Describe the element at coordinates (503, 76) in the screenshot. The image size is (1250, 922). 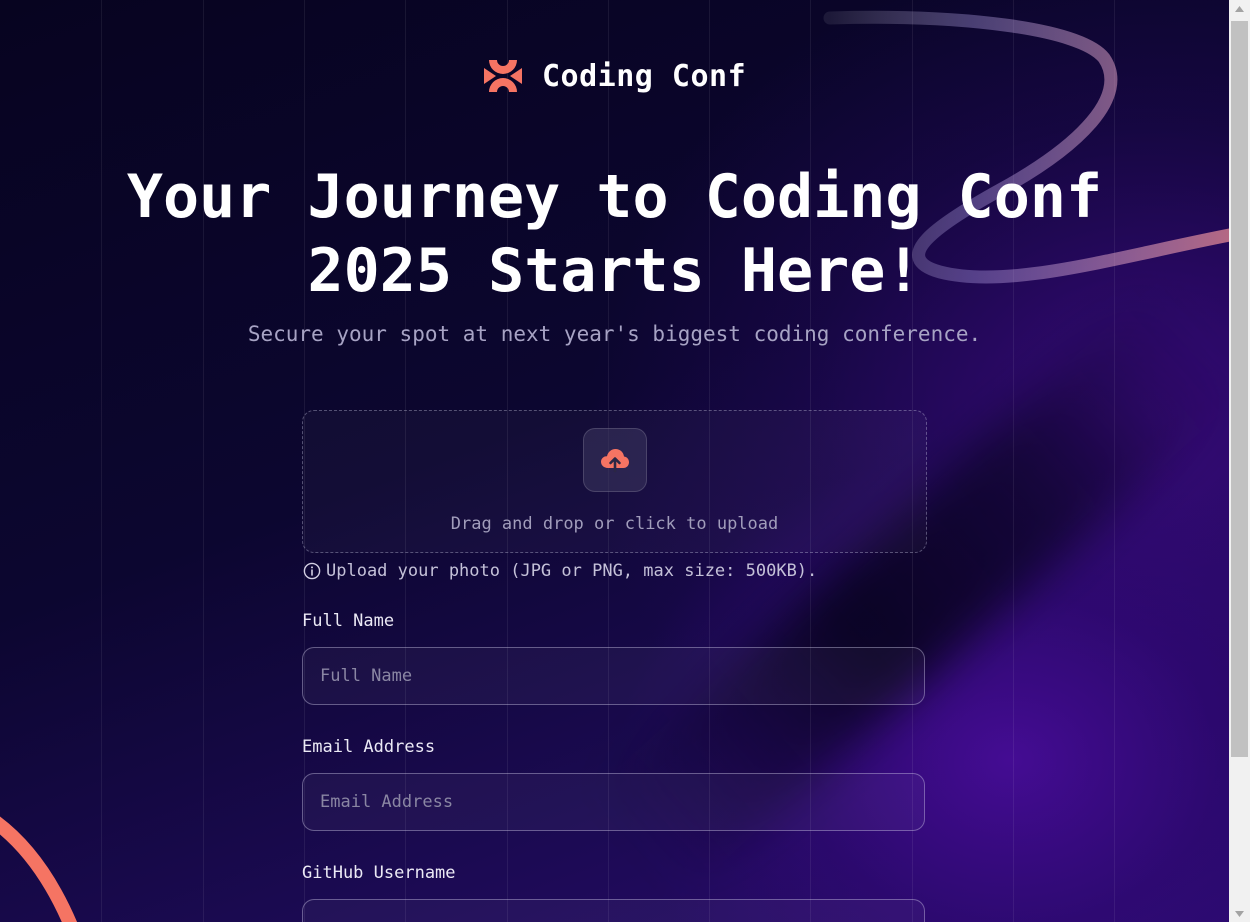
I see `coding-conf-logo-icon` at that location.